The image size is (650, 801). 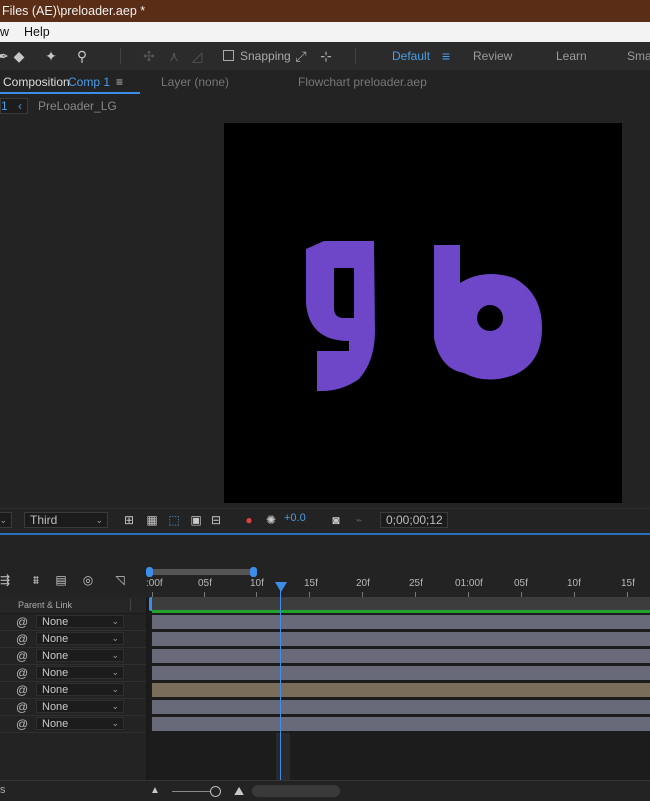 I want to click on layer-tab: Layer (none), so click(x=195, y=82).